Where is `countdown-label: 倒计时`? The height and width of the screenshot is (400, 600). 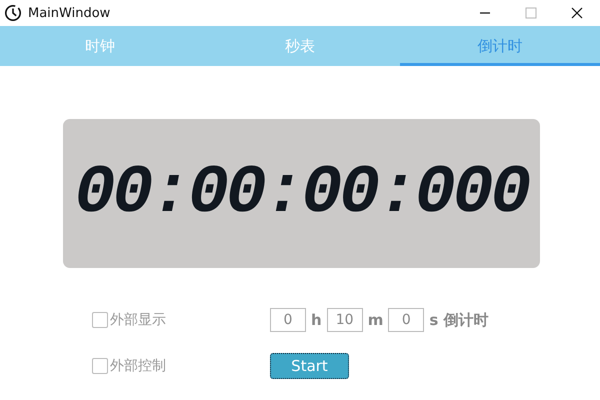 countdown-label: 倒计时 is located at coordinates (465, 320).